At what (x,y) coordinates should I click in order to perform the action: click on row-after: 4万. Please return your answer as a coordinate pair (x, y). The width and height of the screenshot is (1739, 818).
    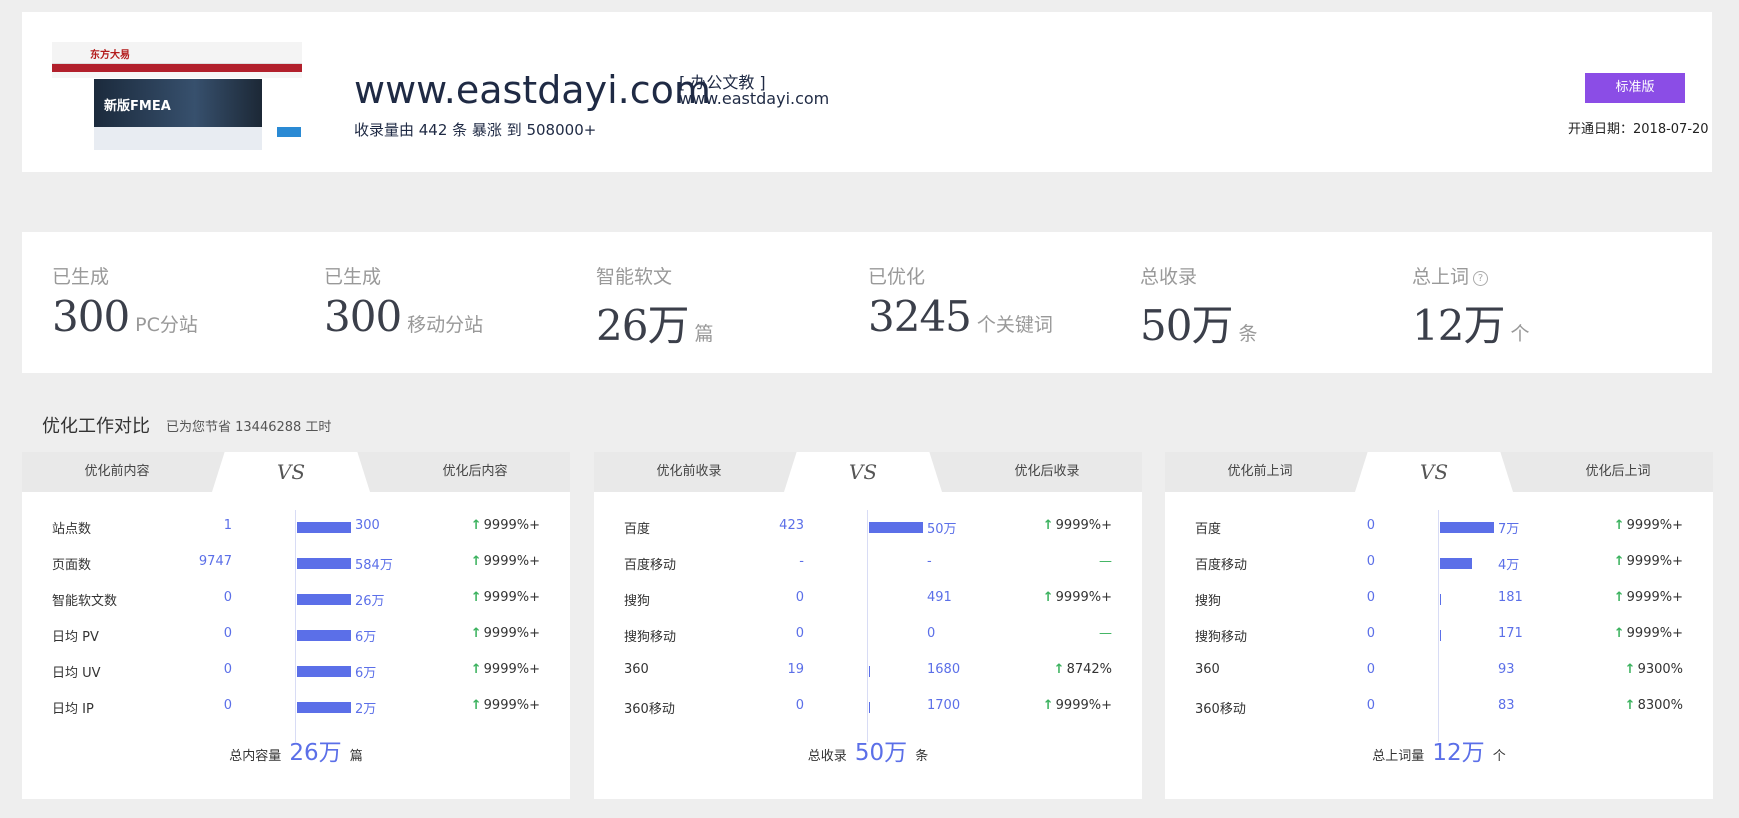
    Looking at the image, I should click on (1509, 565).